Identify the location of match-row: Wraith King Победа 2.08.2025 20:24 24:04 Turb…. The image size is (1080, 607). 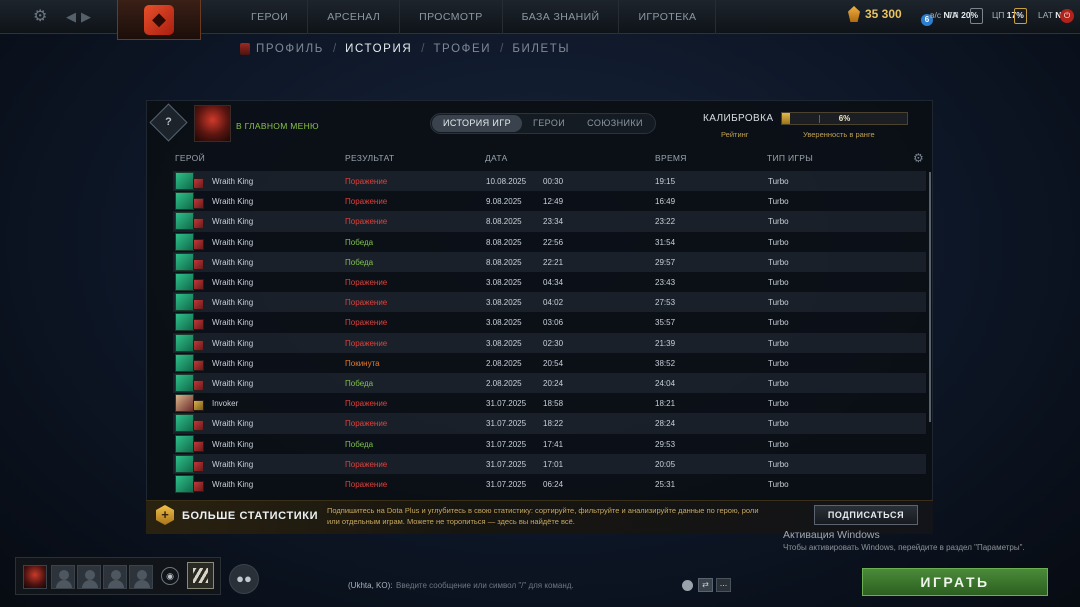
(549, 383).